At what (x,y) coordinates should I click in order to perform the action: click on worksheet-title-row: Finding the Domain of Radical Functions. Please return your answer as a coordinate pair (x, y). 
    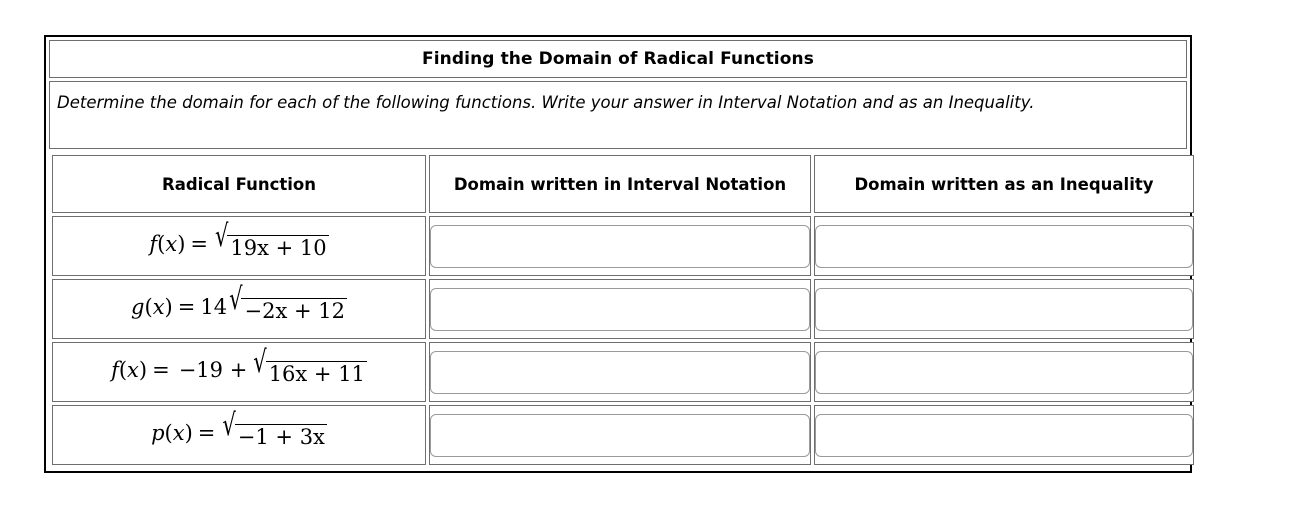
    Looking at the image, I should click on (618, 59).